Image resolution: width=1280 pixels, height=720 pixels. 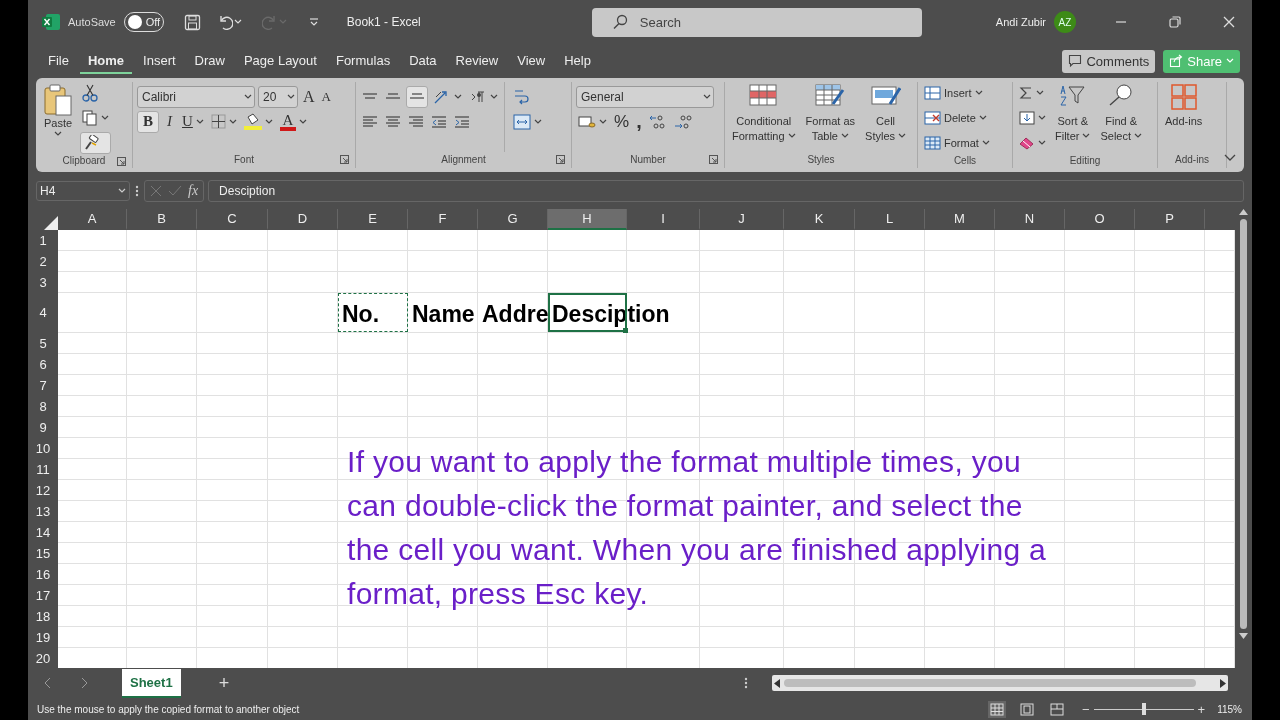 What do you see at coordinates (417, 96) in the screenshot?
I see `bottom-align-button` at bounding box center [417, 96].